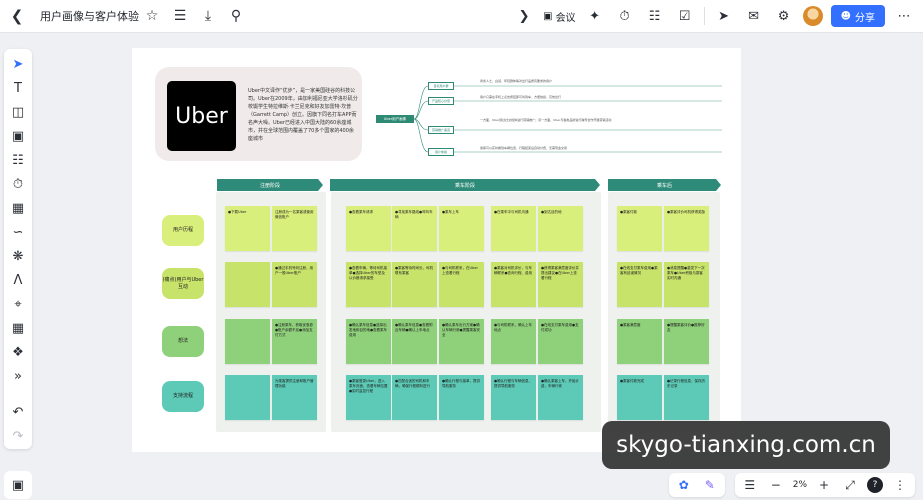 This screenshot has width=923, height=500. I want to click on sticky-note: ●乘客等待时间长，司机联系乘客, so click(414, 284).